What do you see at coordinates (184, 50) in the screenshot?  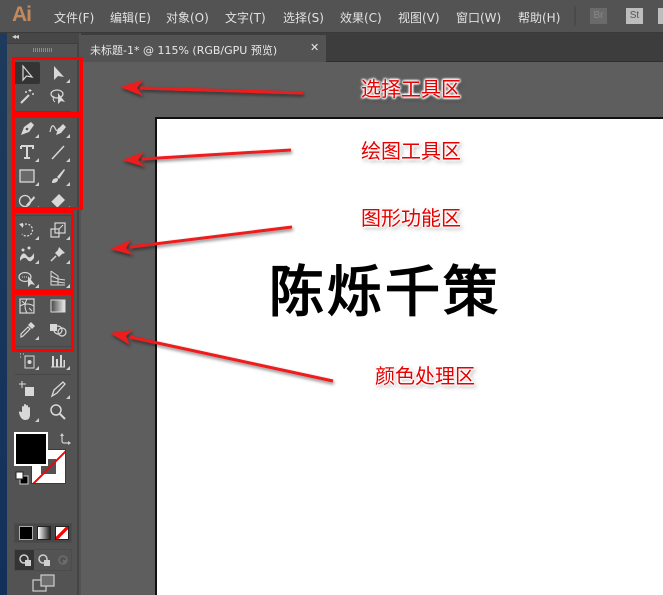 I see `document-tab-title: 未标题-1* @ 115% (RGB/GPU 预览)` at bounding box center [184, 50].